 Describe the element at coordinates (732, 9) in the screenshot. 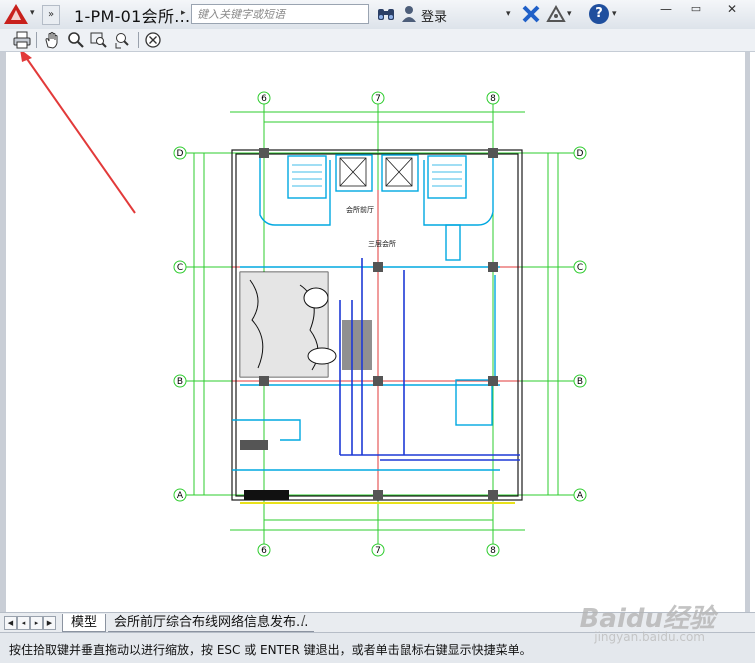

I see `window-close-button: ✕` at that location.